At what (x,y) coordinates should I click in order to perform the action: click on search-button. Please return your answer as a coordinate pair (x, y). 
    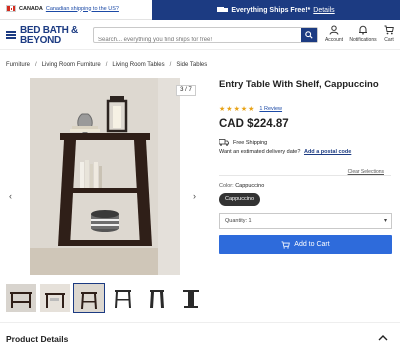
    Looking at the image, I should click on (309, 35).